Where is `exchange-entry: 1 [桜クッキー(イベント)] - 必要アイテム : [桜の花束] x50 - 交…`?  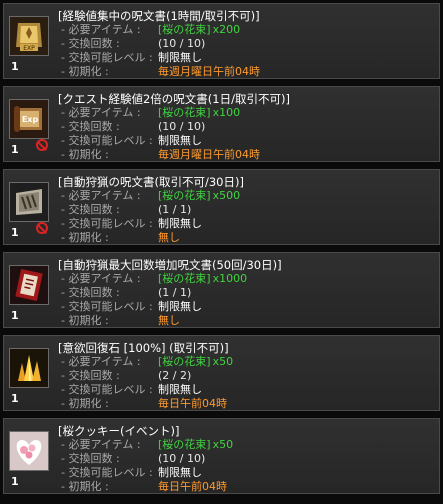 exchange-entry: 1 [桜クッキー(イベント)] - 必要アイテム : [桜の花束] x50 - 交… is located at coordinates (221, 456).